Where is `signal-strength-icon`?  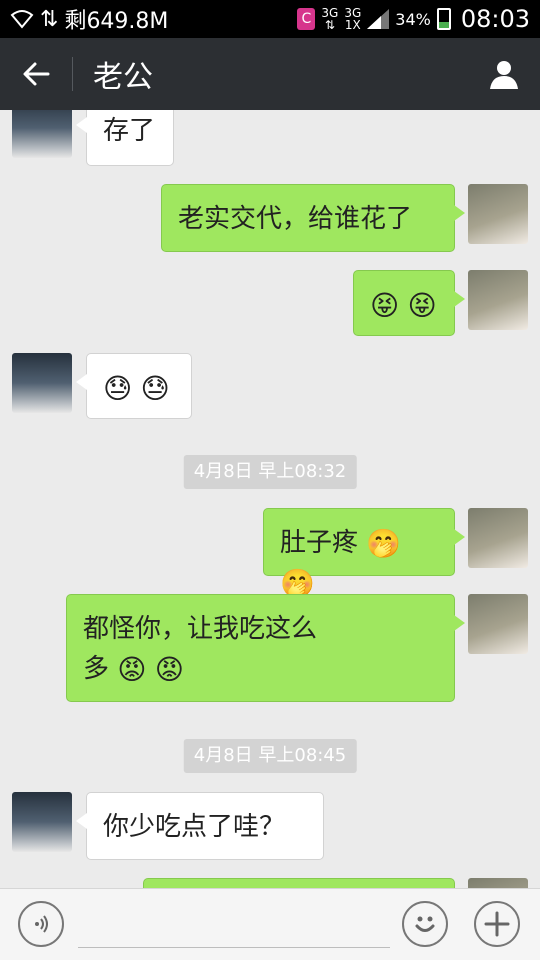
signal-strength-icon is located at coordinates (378, 19).